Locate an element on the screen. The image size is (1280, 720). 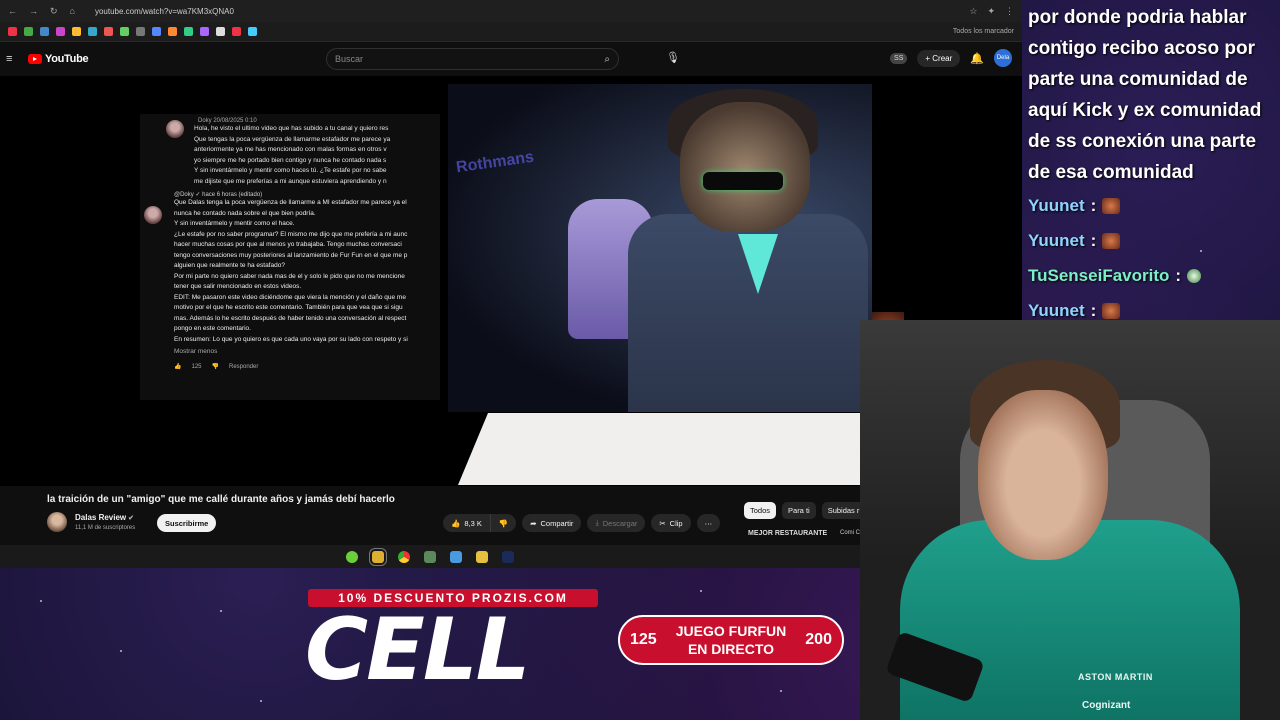
clip-button: ✂ Clip is located at coordinates (671, 523).